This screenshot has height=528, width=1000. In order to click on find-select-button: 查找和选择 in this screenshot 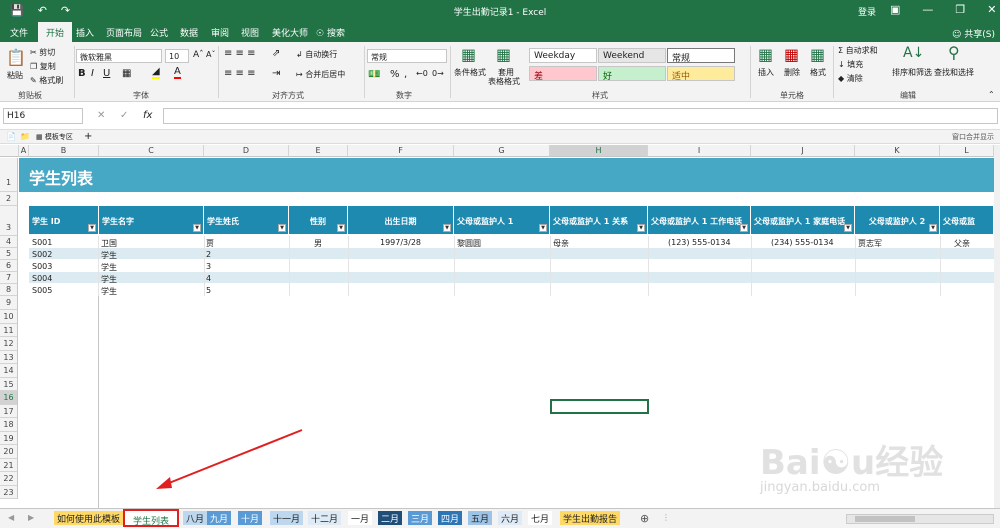, I will do `click(954, 72)`.